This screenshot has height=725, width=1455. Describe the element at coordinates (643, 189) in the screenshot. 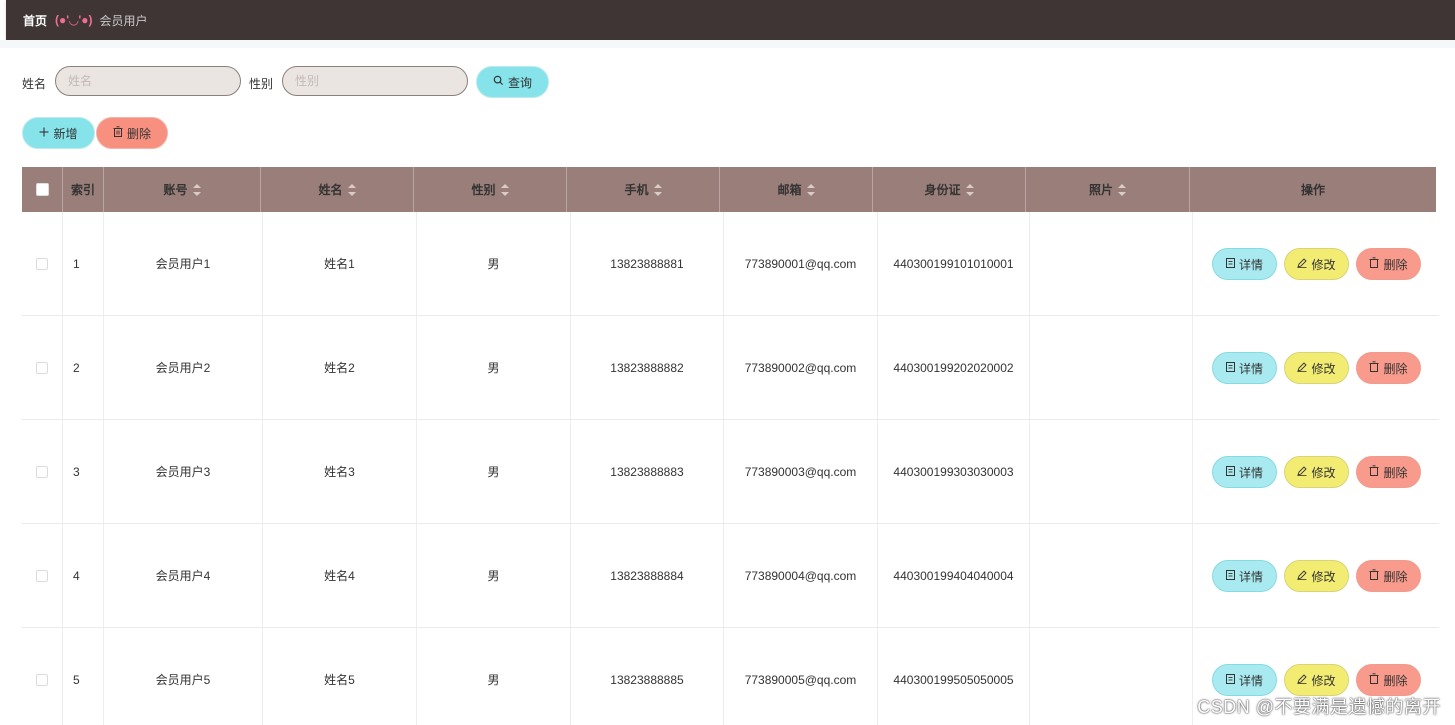

I see `column-header-phone: 手机` at that location.